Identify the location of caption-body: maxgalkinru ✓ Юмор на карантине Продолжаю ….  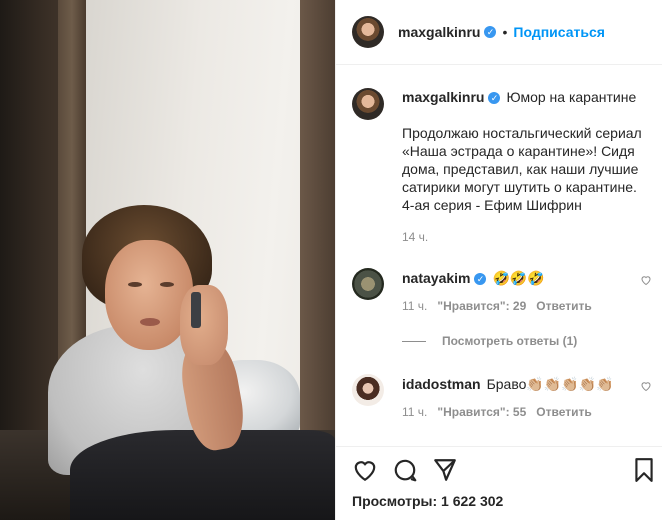
(527, 167).